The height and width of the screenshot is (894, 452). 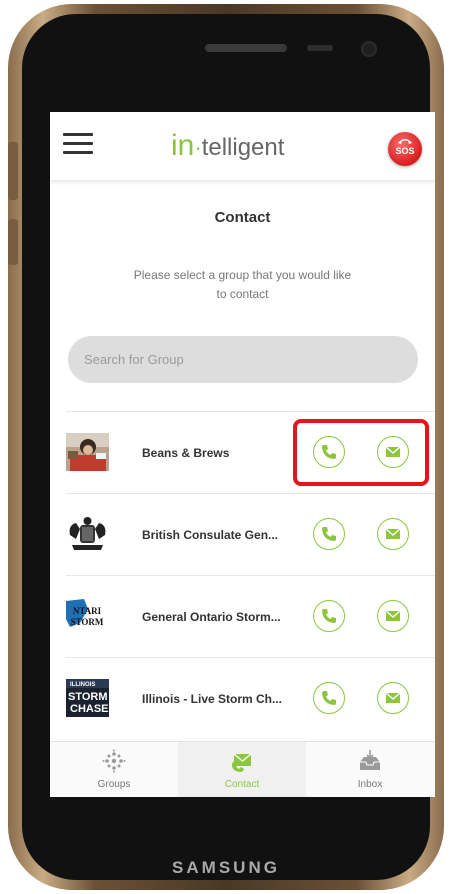 I want to click on nav-contact: Contact, so click(x=242, y=769).